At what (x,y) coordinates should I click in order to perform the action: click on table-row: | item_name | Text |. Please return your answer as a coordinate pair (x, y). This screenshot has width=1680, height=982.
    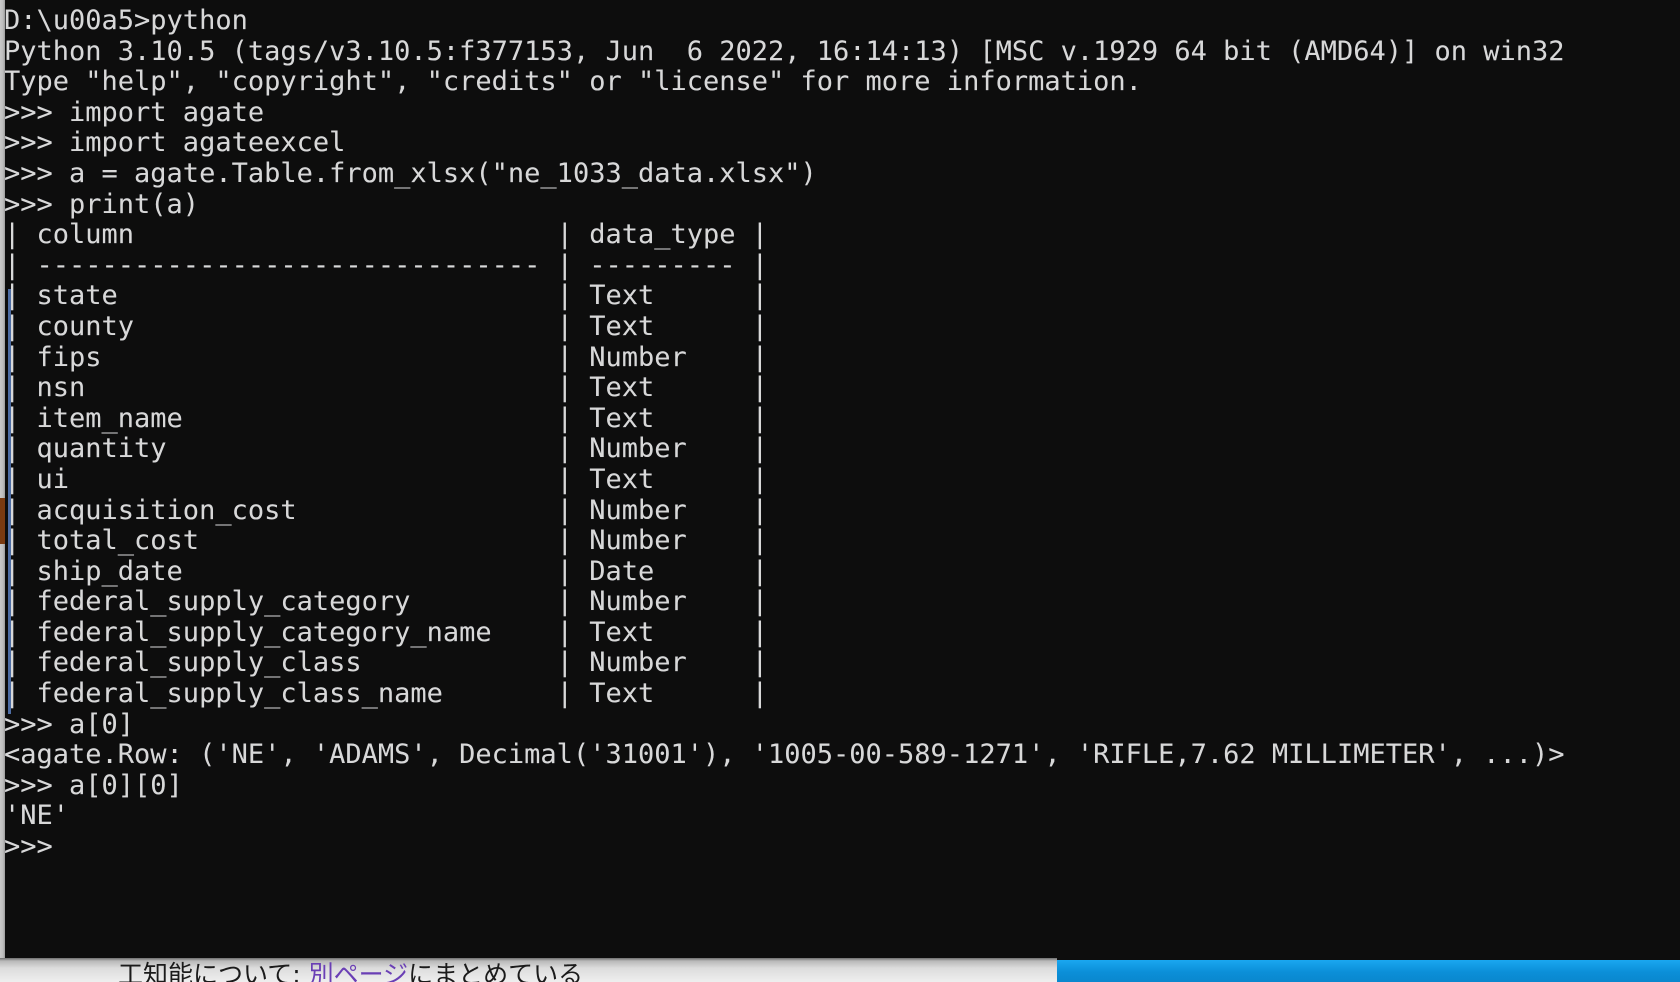
    Looking at the image, I should click on (386, 418).